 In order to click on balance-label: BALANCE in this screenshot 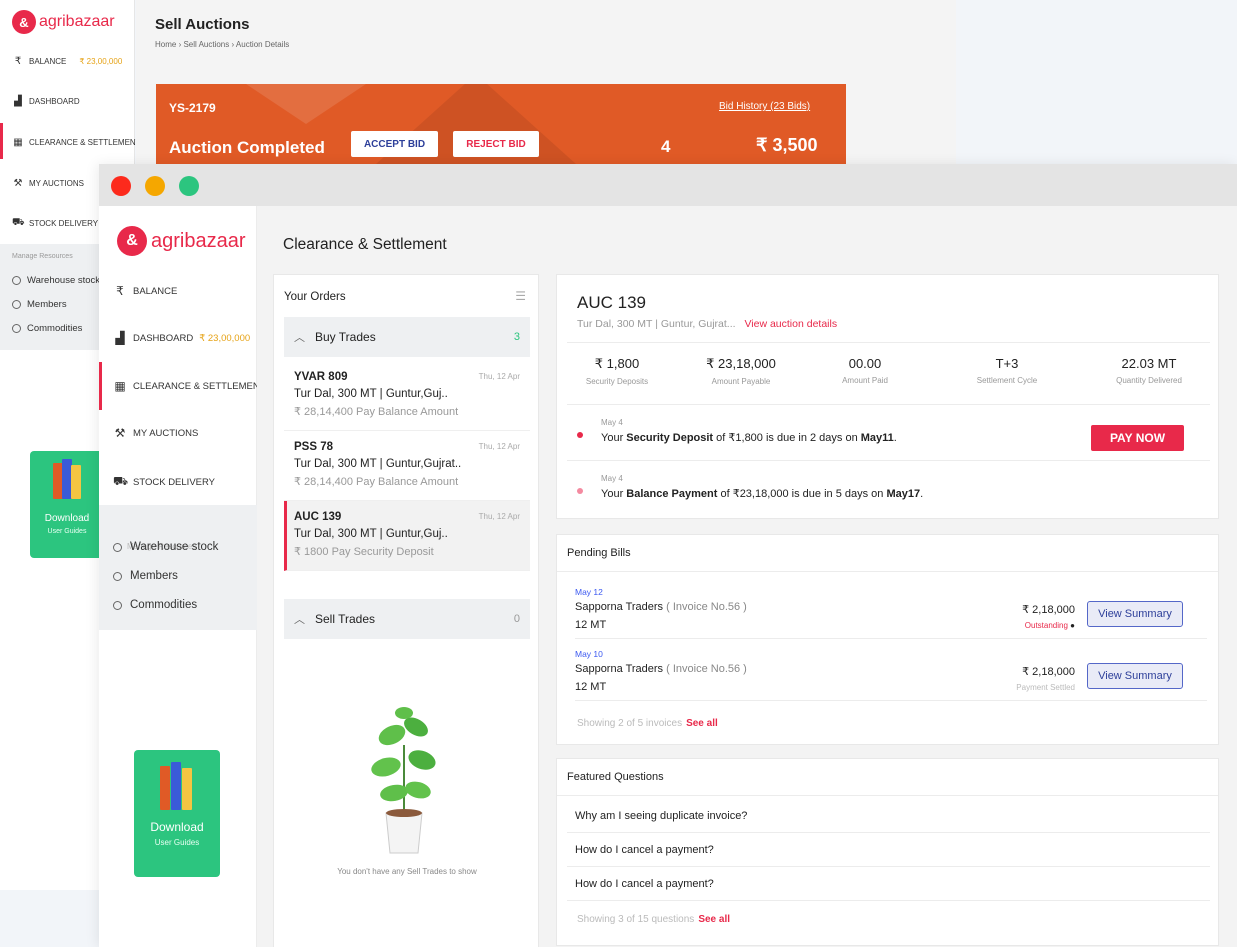, I will do `click(48, 61)`.